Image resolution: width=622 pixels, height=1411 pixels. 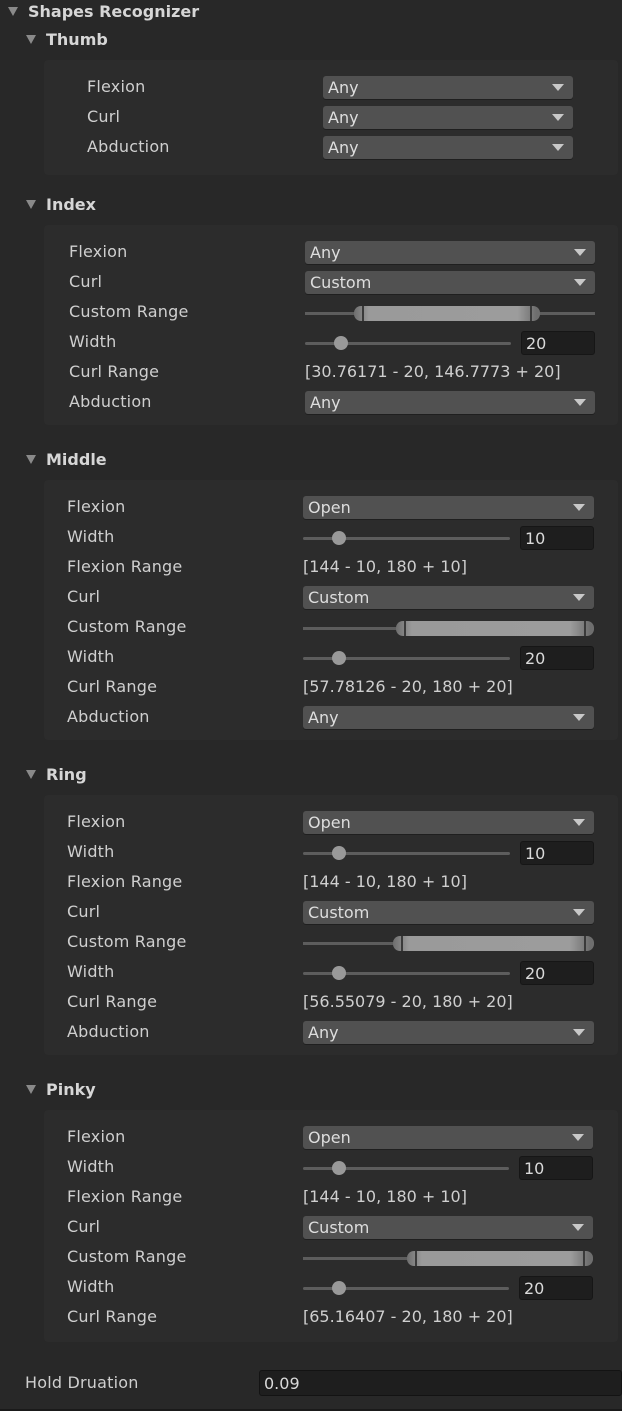 I want to click on pinky-width-input: 20, so click(x=556, y=1288).